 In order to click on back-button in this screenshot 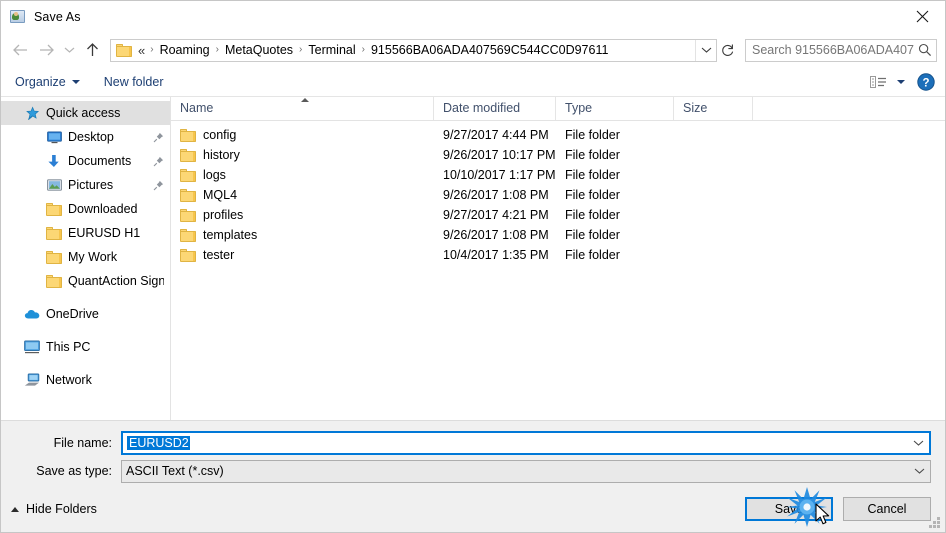, I will do `click(20, 50)`.